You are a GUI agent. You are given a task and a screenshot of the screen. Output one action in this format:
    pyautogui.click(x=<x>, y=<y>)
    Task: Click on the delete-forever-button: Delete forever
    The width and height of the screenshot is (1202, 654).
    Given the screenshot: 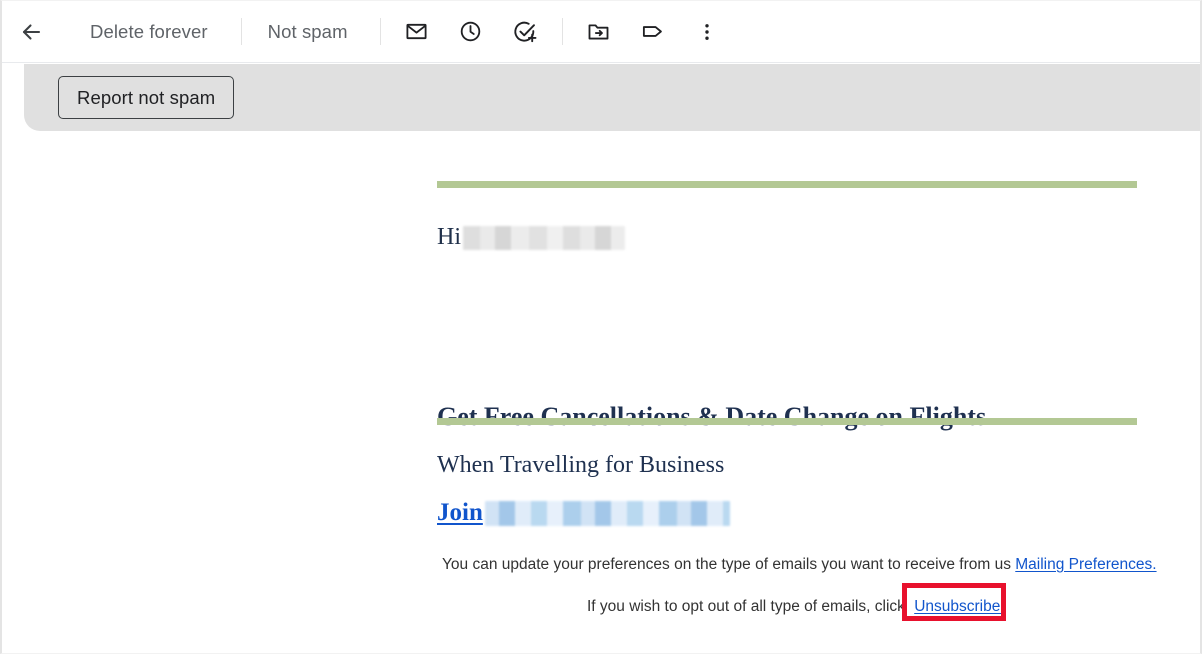 What is the action you would take?
    pyautogui.click(x=149, y=32)
    